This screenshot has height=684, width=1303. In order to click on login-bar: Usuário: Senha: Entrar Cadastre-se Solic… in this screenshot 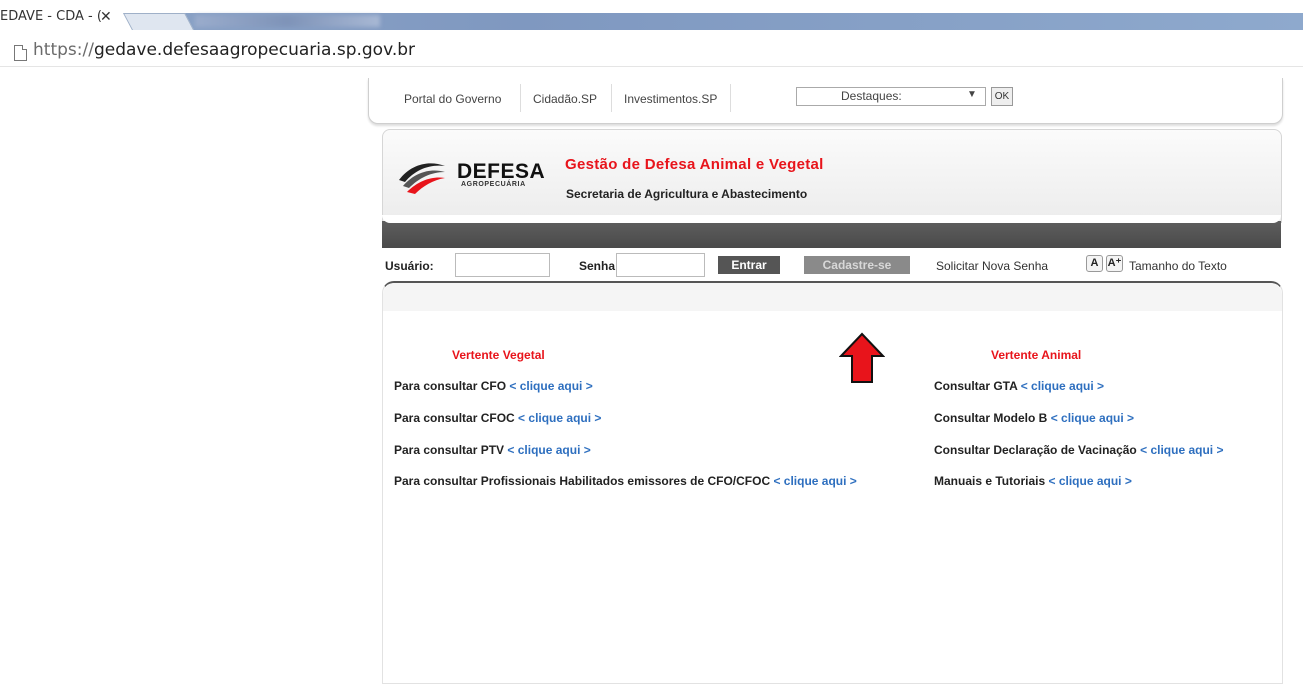, I will do `click(831, 265)`.